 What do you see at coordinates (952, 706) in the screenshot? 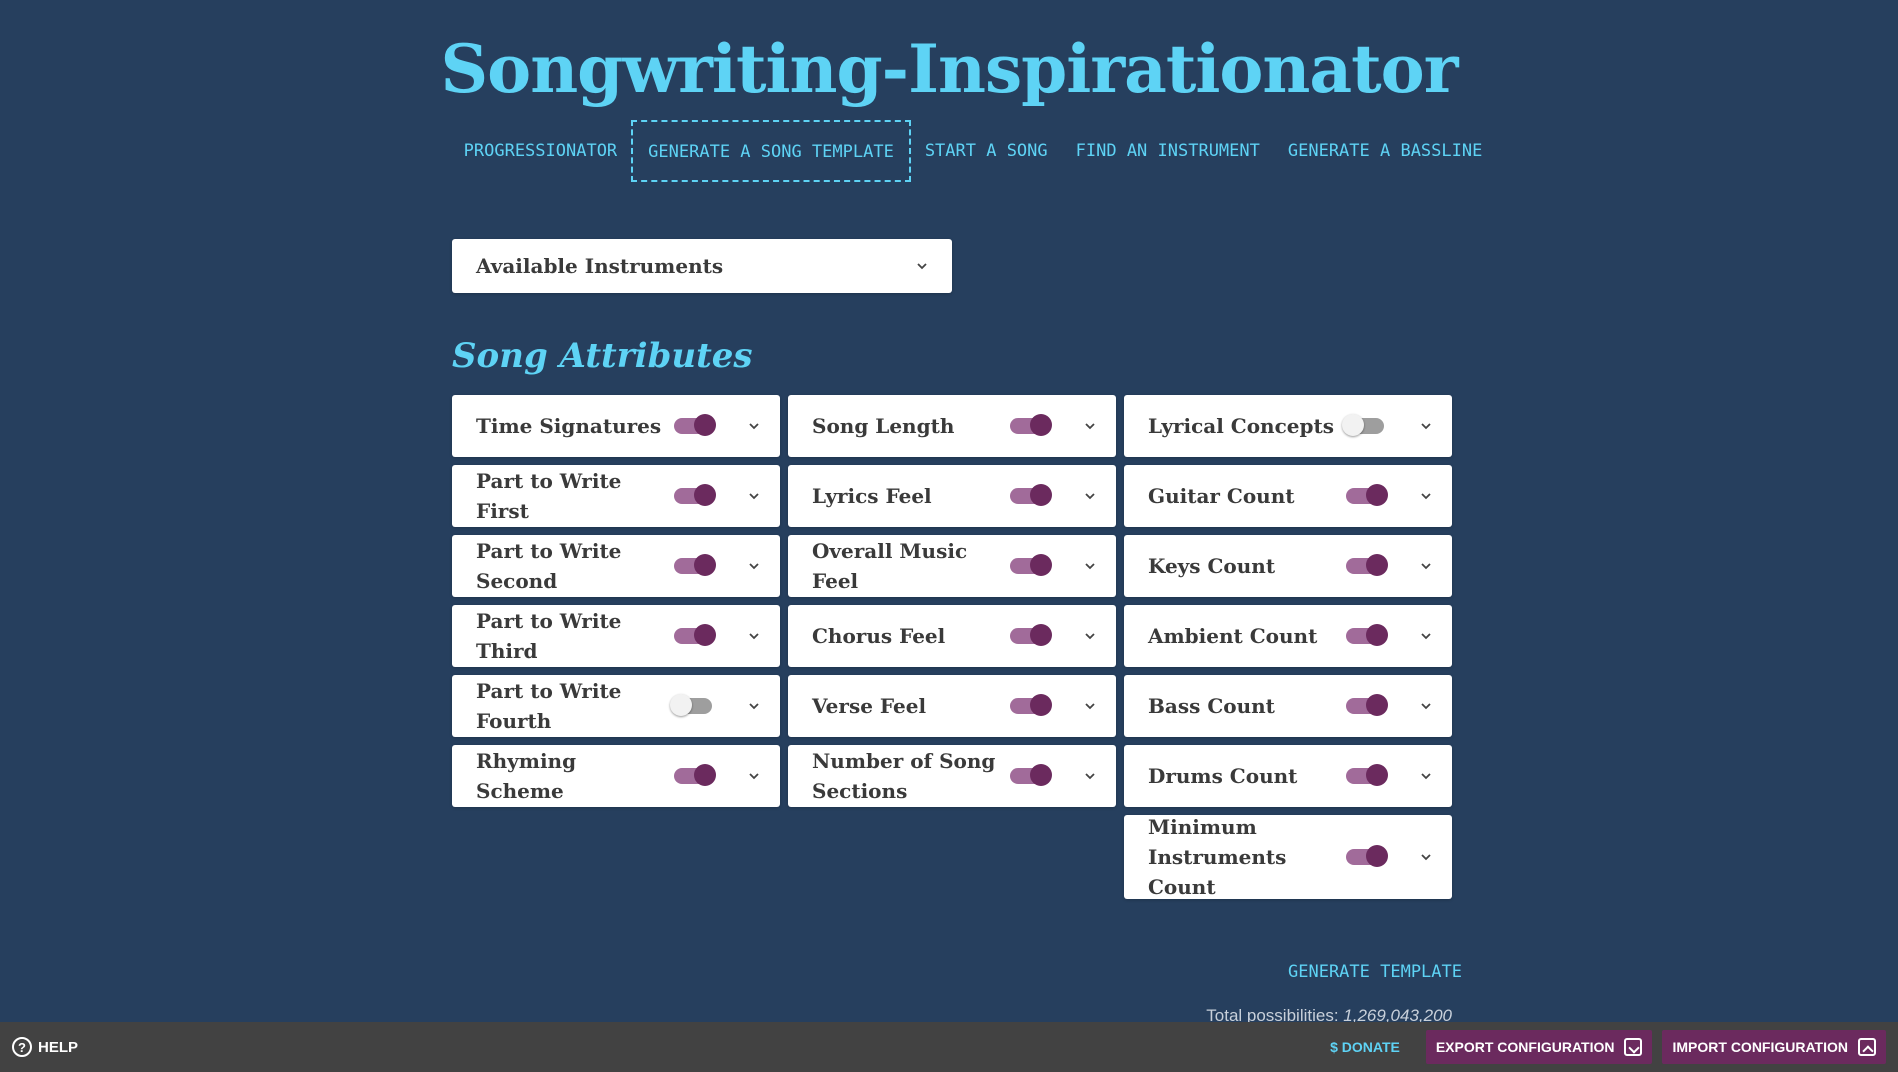
I see `attribute-card: Verse Feel` at bounding box center [952, 706].